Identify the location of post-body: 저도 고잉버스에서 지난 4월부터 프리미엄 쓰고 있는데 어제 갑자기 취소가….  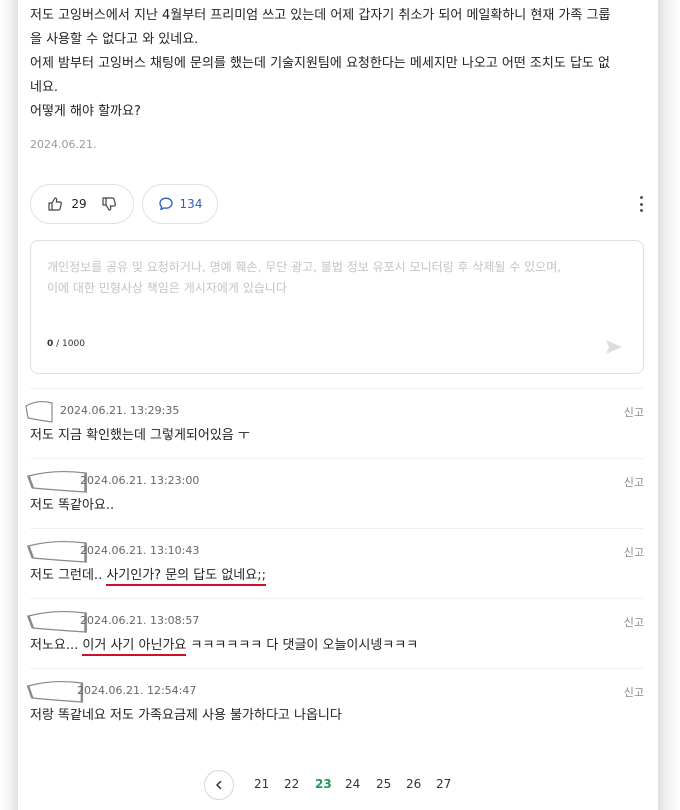
(340, 64).